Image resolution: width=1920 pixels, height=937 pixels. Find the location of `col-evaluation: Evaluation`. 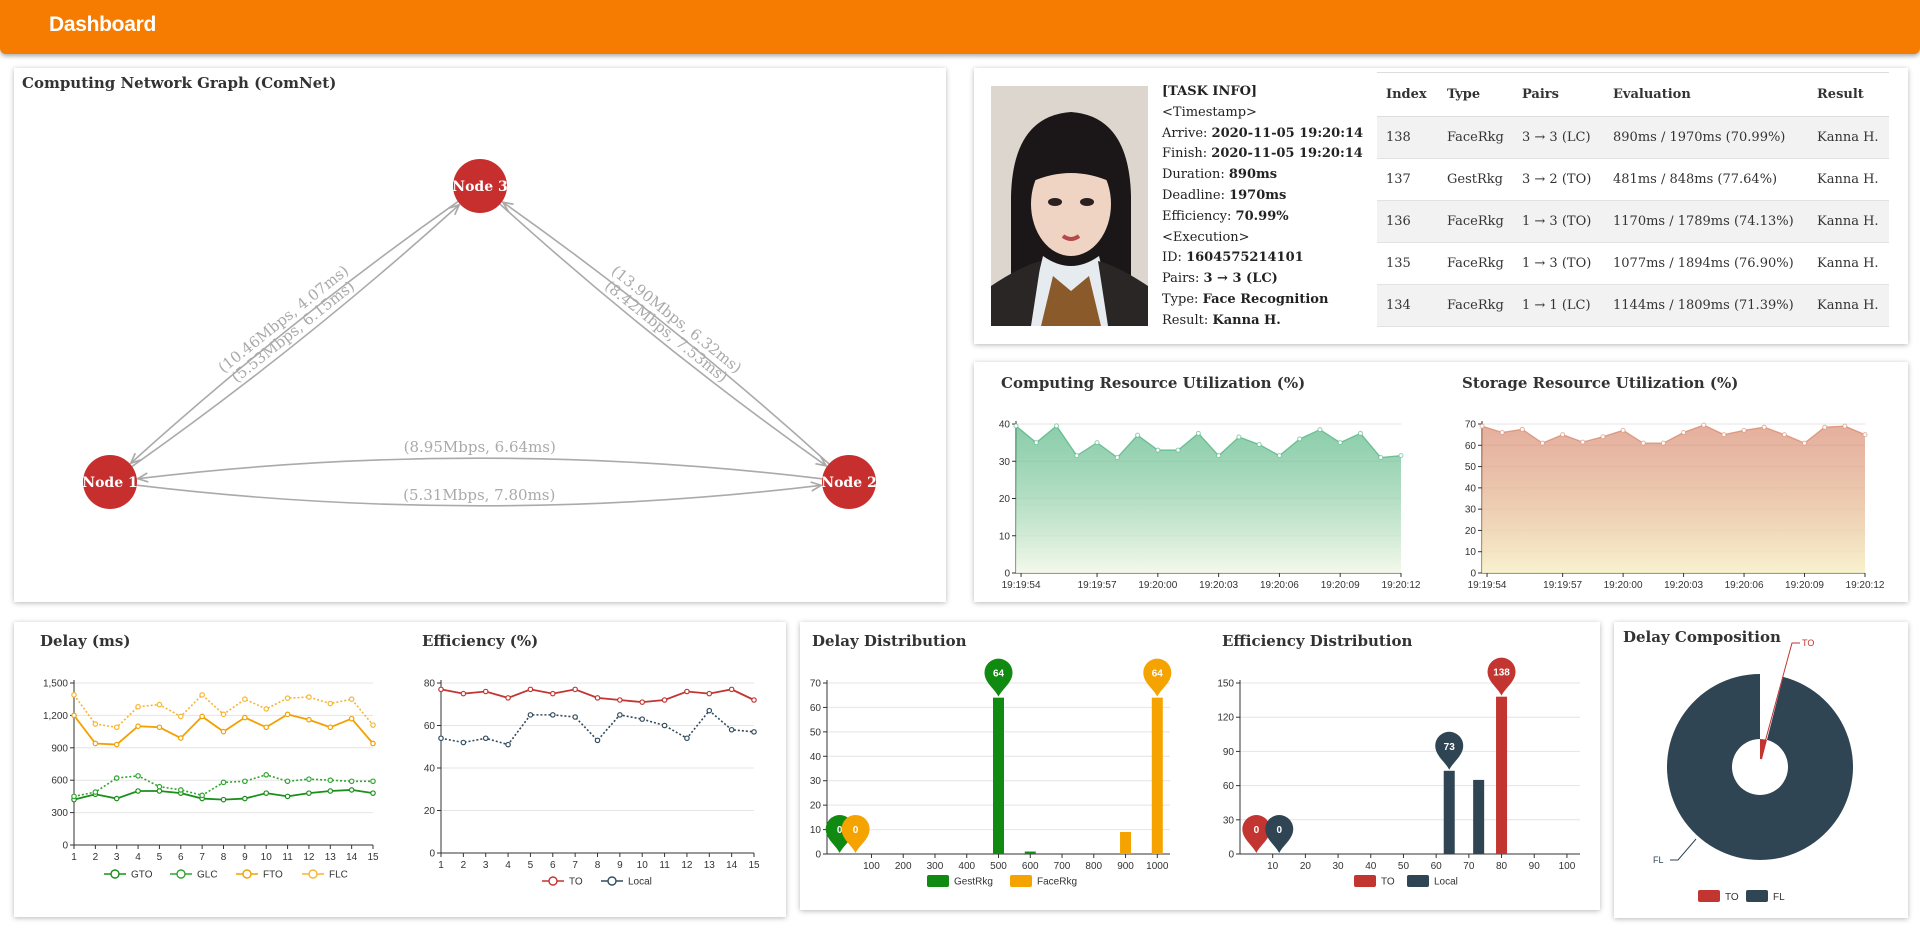

col-evaluation: Evaluation is located at coordinates (1706, 94).